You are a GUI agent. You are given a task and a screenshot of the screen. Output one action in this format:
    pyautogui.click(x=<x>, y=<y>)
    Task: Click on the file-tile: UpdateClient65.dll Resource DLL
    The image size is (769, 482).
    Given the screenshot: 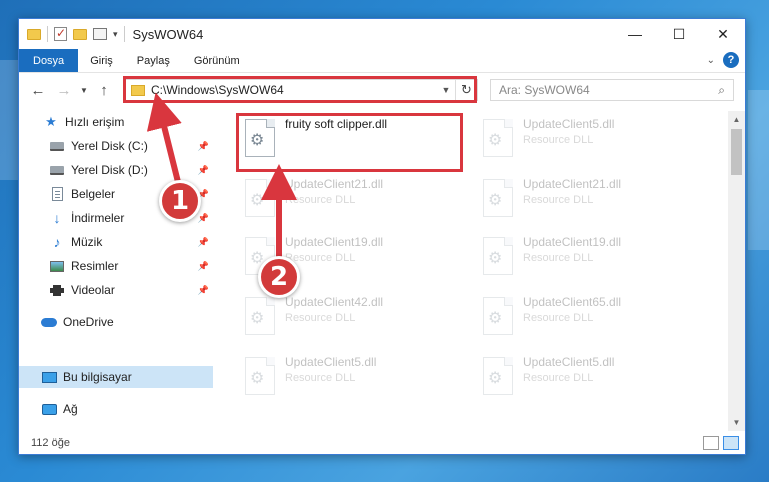 What is the action you would take?
    pyautogui.click(x=594, y=318)
    